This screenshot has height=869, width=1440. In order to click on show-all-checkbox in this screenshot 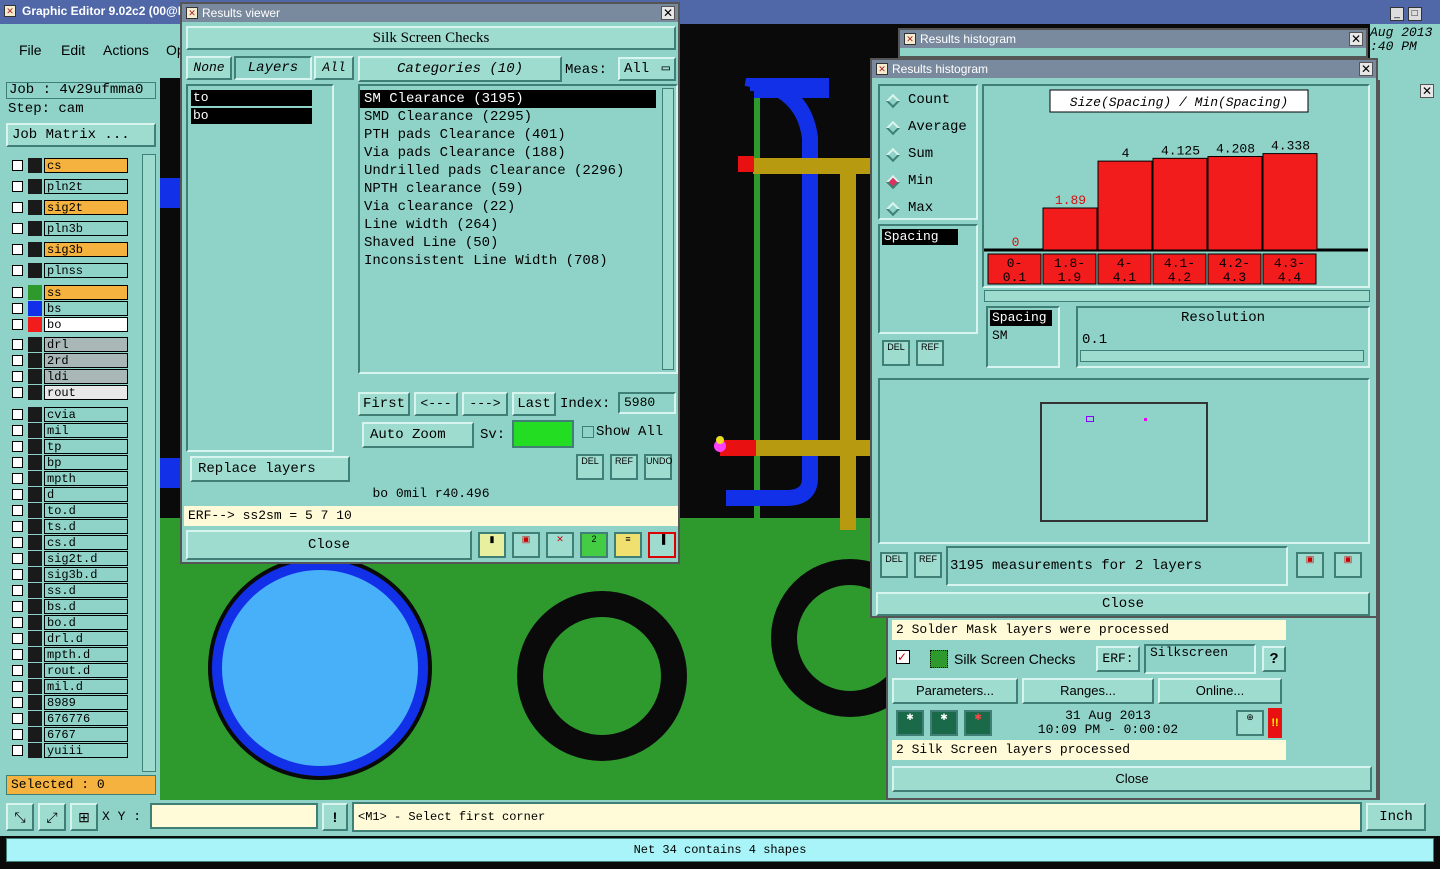, I will do `click(588, 432)`.